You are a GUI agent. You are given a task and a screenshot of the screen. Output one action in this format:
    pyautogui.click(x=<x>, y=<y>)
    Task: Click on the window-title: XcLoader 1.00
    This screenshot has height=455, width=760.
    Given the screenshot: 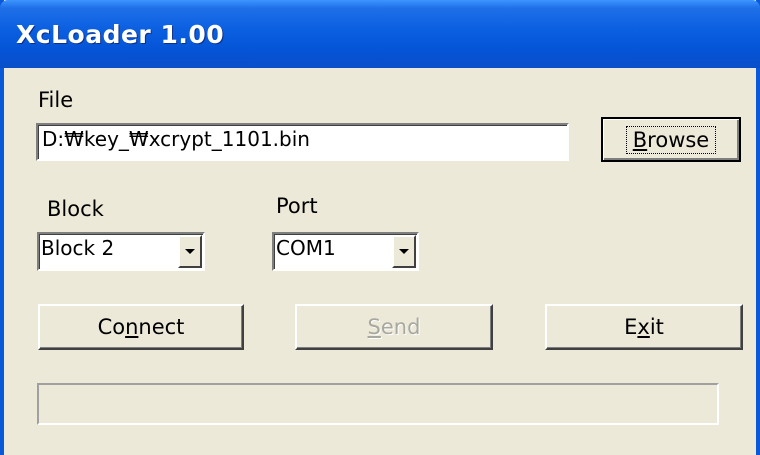 What is the action you would take?
    pyautogui.click(x=120, y=34)
    